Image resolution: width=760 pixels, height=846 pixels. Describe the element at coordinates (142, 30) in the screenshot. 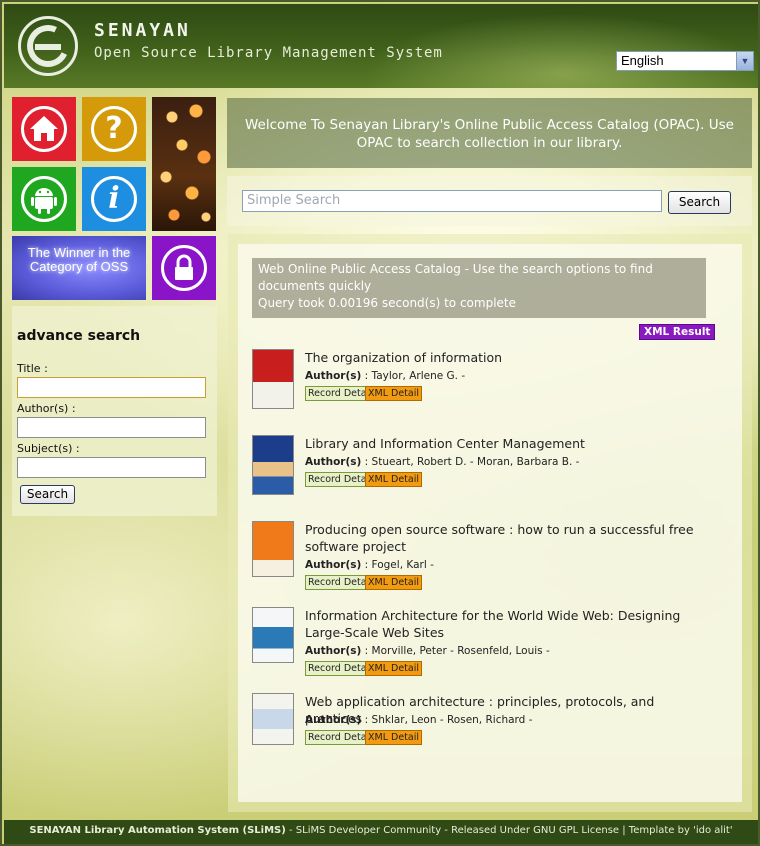

I see `brand-name: SENAYAN` at that location.